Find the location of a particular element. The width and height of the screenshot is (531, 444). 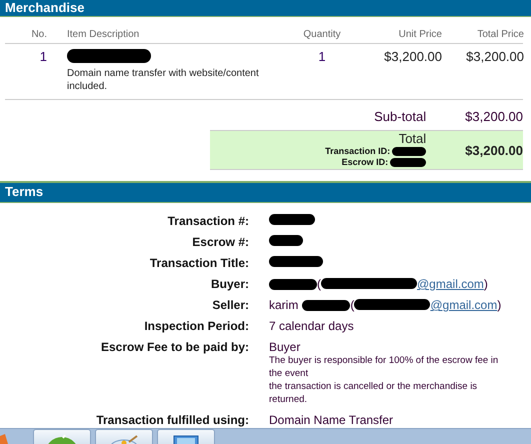

transaction-id-label: Transaction ID: is located at coordinates (357, 151).